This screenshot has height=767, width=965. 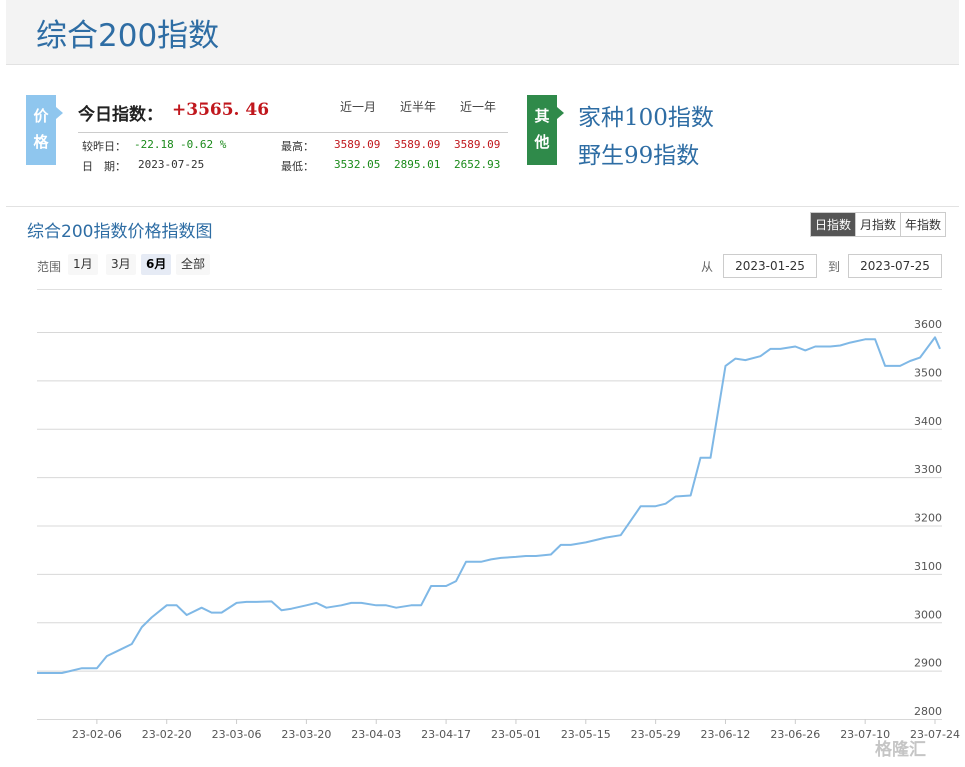 I want to click on chart-title: 综合200指数价格指数图, so click(x=120, y=232).